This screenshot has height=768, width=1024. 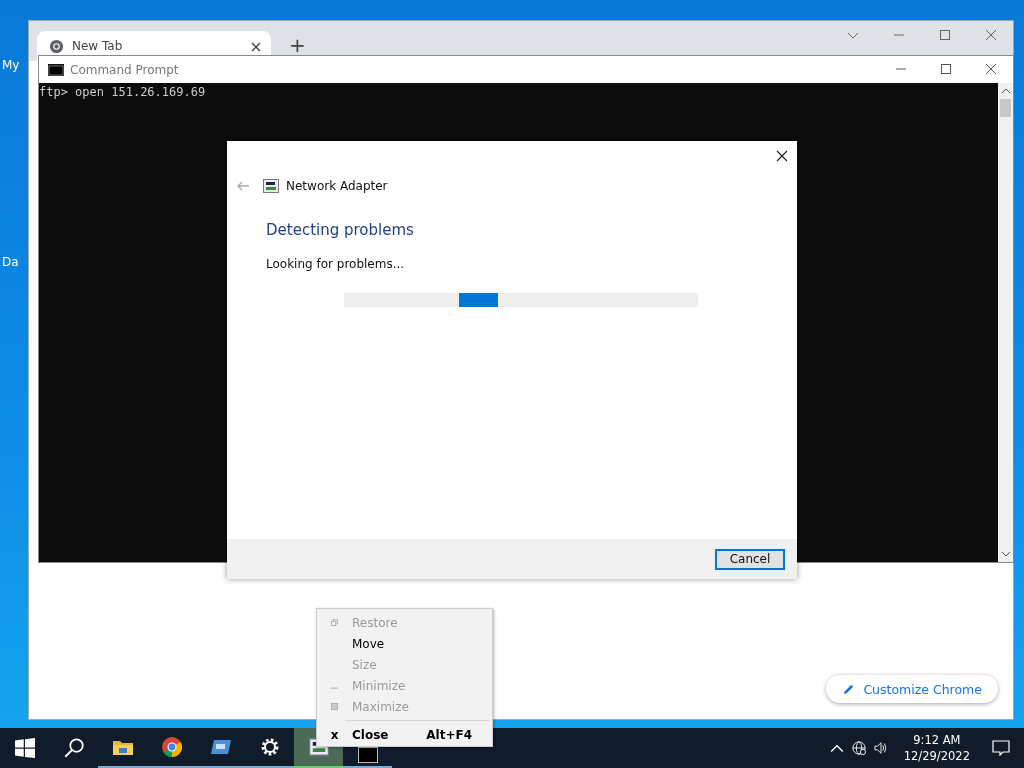 What do you see at coordinates (10, 262) in the screenshot?
I see `desktop-icon-label: Da` at bounding box center [10, 262].